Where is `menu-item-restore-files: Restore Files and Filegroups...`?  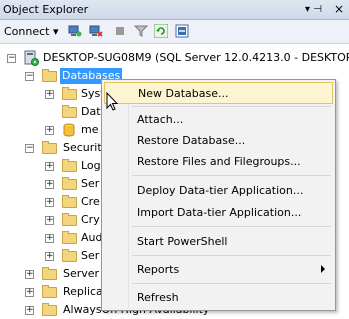
menu-item-restore-files: Restore Files and Filegroups... is located at coordinates (218, 162).